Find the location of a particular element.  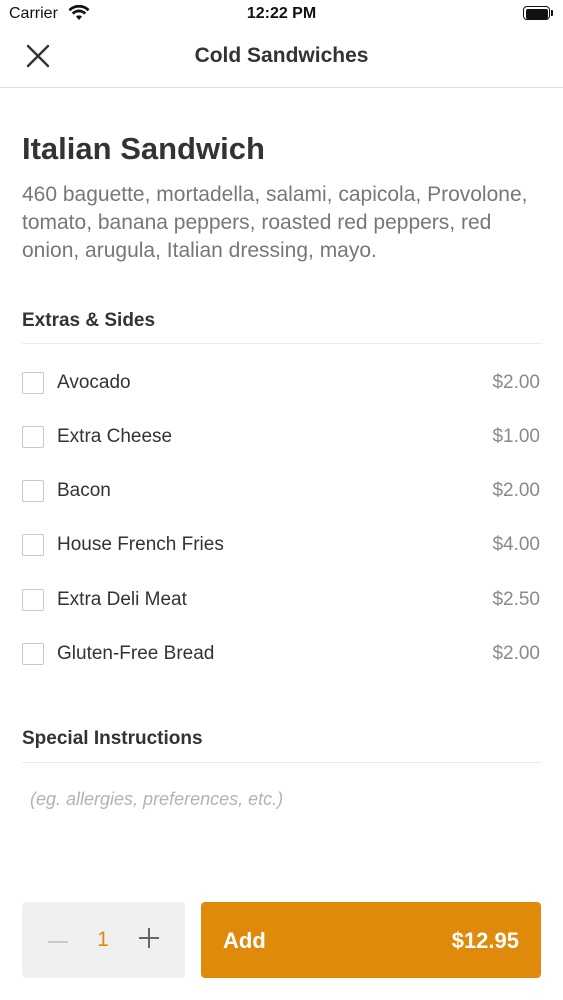

option-price: $4.00 is located at coordinates (516, 544).